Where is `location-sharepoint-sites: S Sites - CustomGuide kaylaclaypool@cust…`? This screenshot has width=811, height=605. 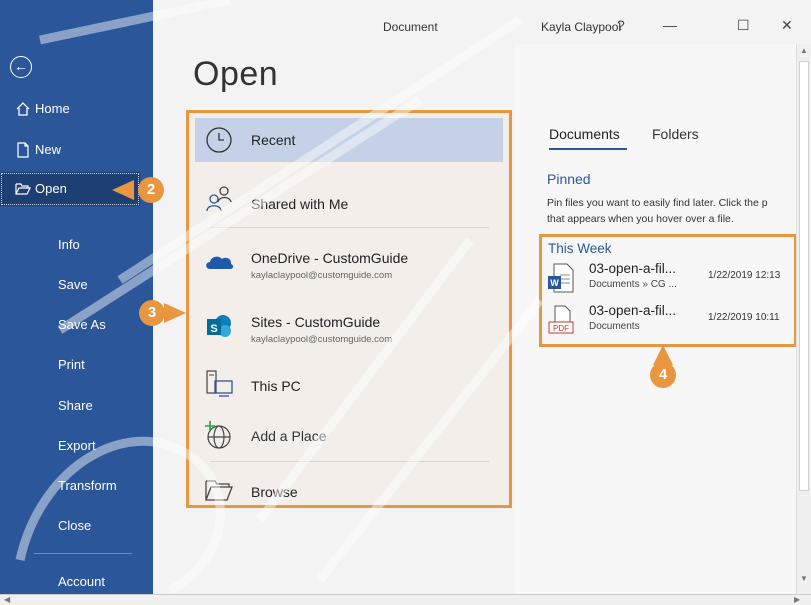 location-sharepoint-sites: S Sites - CustomGuide kaylaclaypool@cust… is located at coordinates (349, 325).